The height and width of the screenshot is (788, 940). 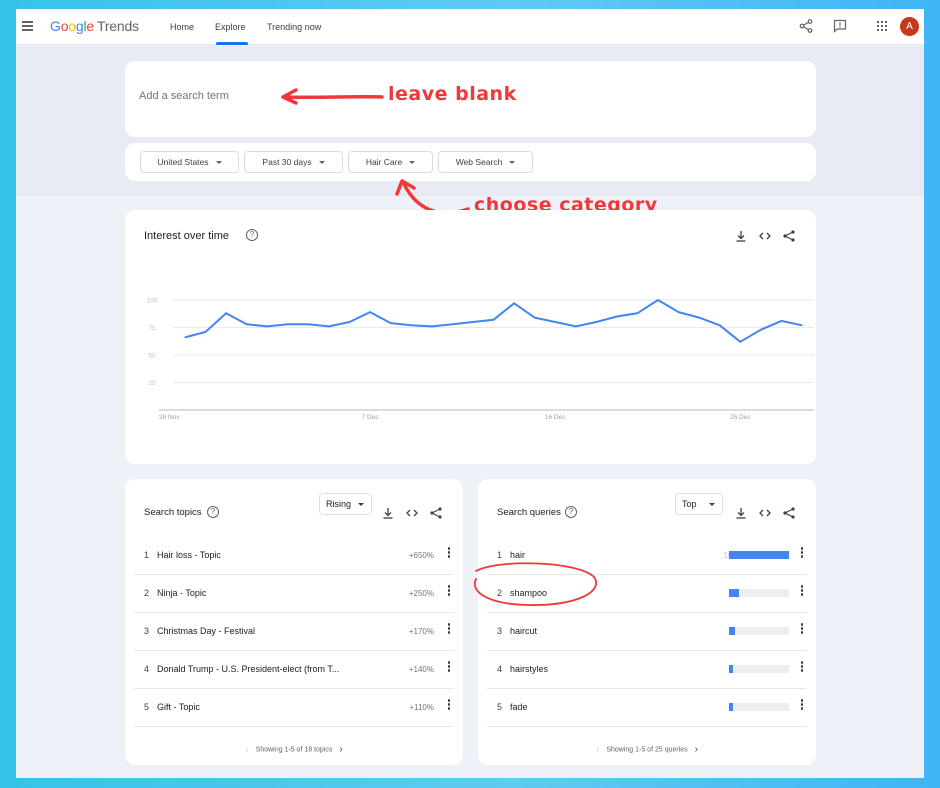 What do you see at coordinates (189, 162) in the screenshot?
I see `region-filter: United States` at bounding box center [189, 162].